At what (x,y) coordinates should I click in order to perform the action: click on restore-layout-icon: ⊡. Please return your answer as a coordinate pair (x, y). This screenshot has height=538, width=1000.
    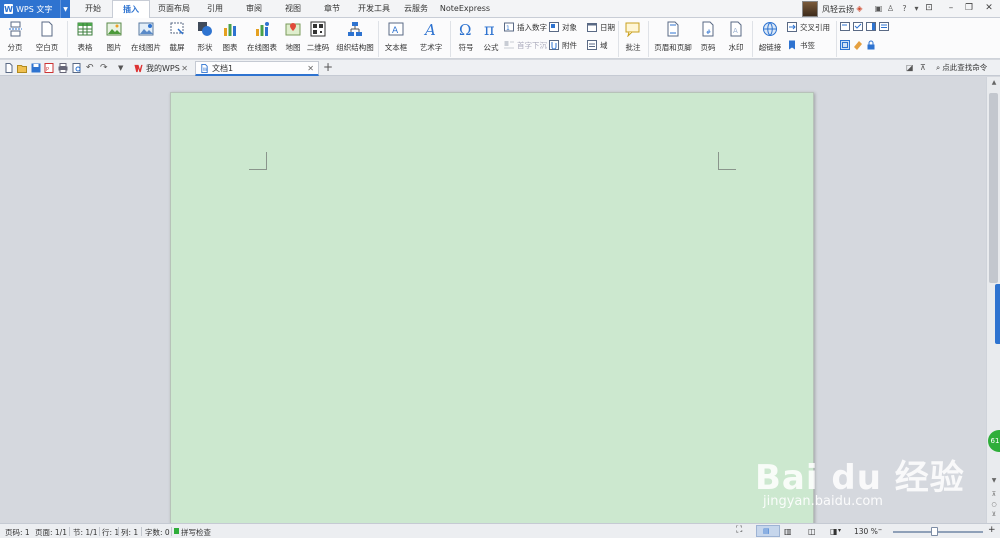
    Looking at the image, I should click on (929, 8).